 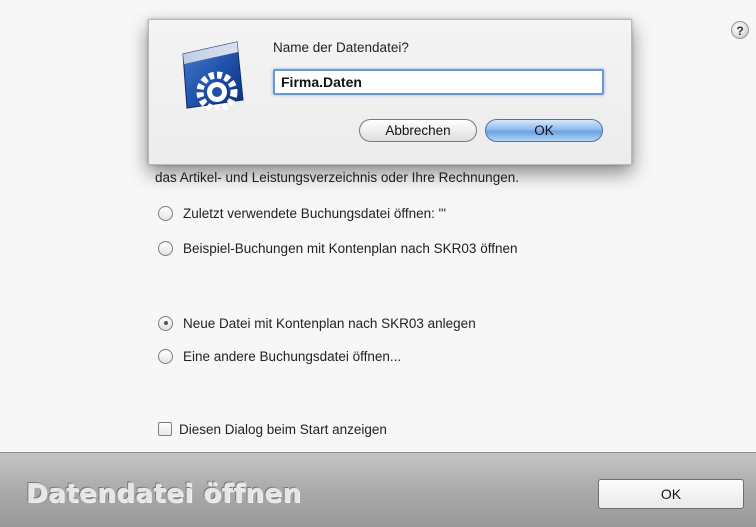 I want to click on app-icon, so click(x=213, y=75).